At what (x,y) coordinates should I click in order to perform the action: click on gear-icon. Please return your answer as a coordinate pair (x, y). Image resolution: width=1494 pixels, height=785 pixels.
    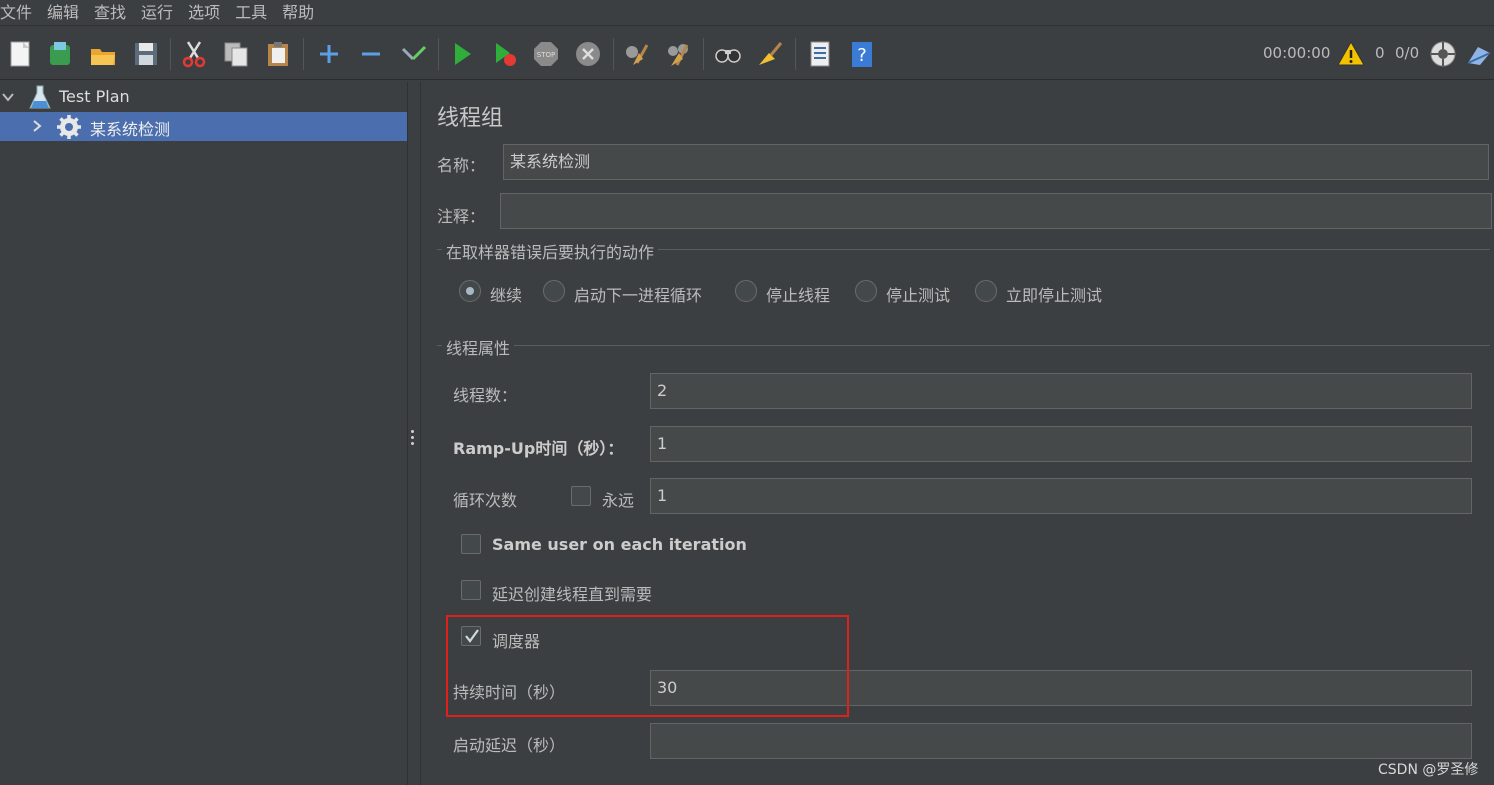
    Looking at the image, I should click on (69, 127).